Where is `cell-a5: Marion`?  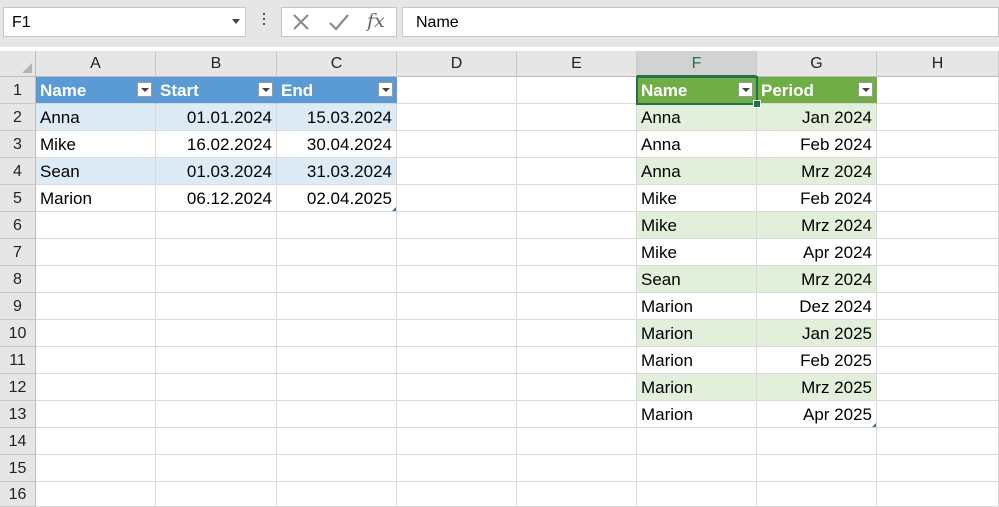 cell-a5: Marion is located at coordinates (96, 198).